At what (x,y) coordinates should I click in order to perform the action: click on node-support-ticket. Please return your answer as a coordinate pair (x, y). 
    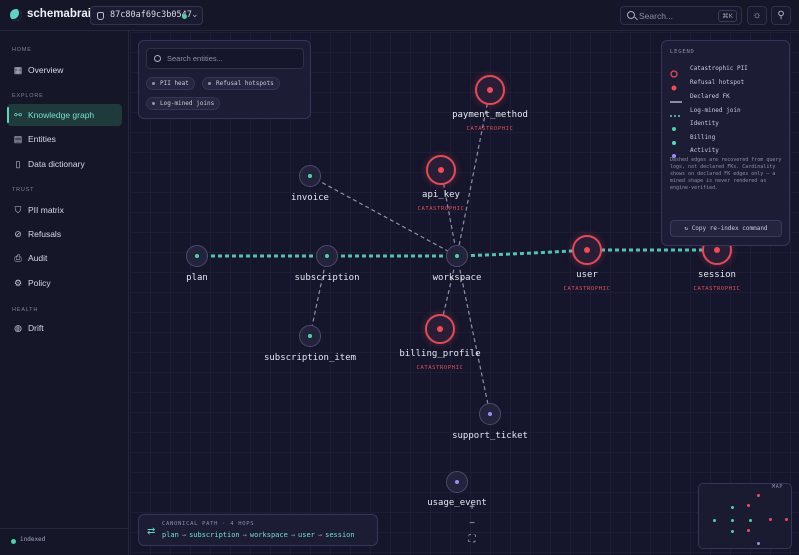
    Looking at the image, I should click on (490, 414).